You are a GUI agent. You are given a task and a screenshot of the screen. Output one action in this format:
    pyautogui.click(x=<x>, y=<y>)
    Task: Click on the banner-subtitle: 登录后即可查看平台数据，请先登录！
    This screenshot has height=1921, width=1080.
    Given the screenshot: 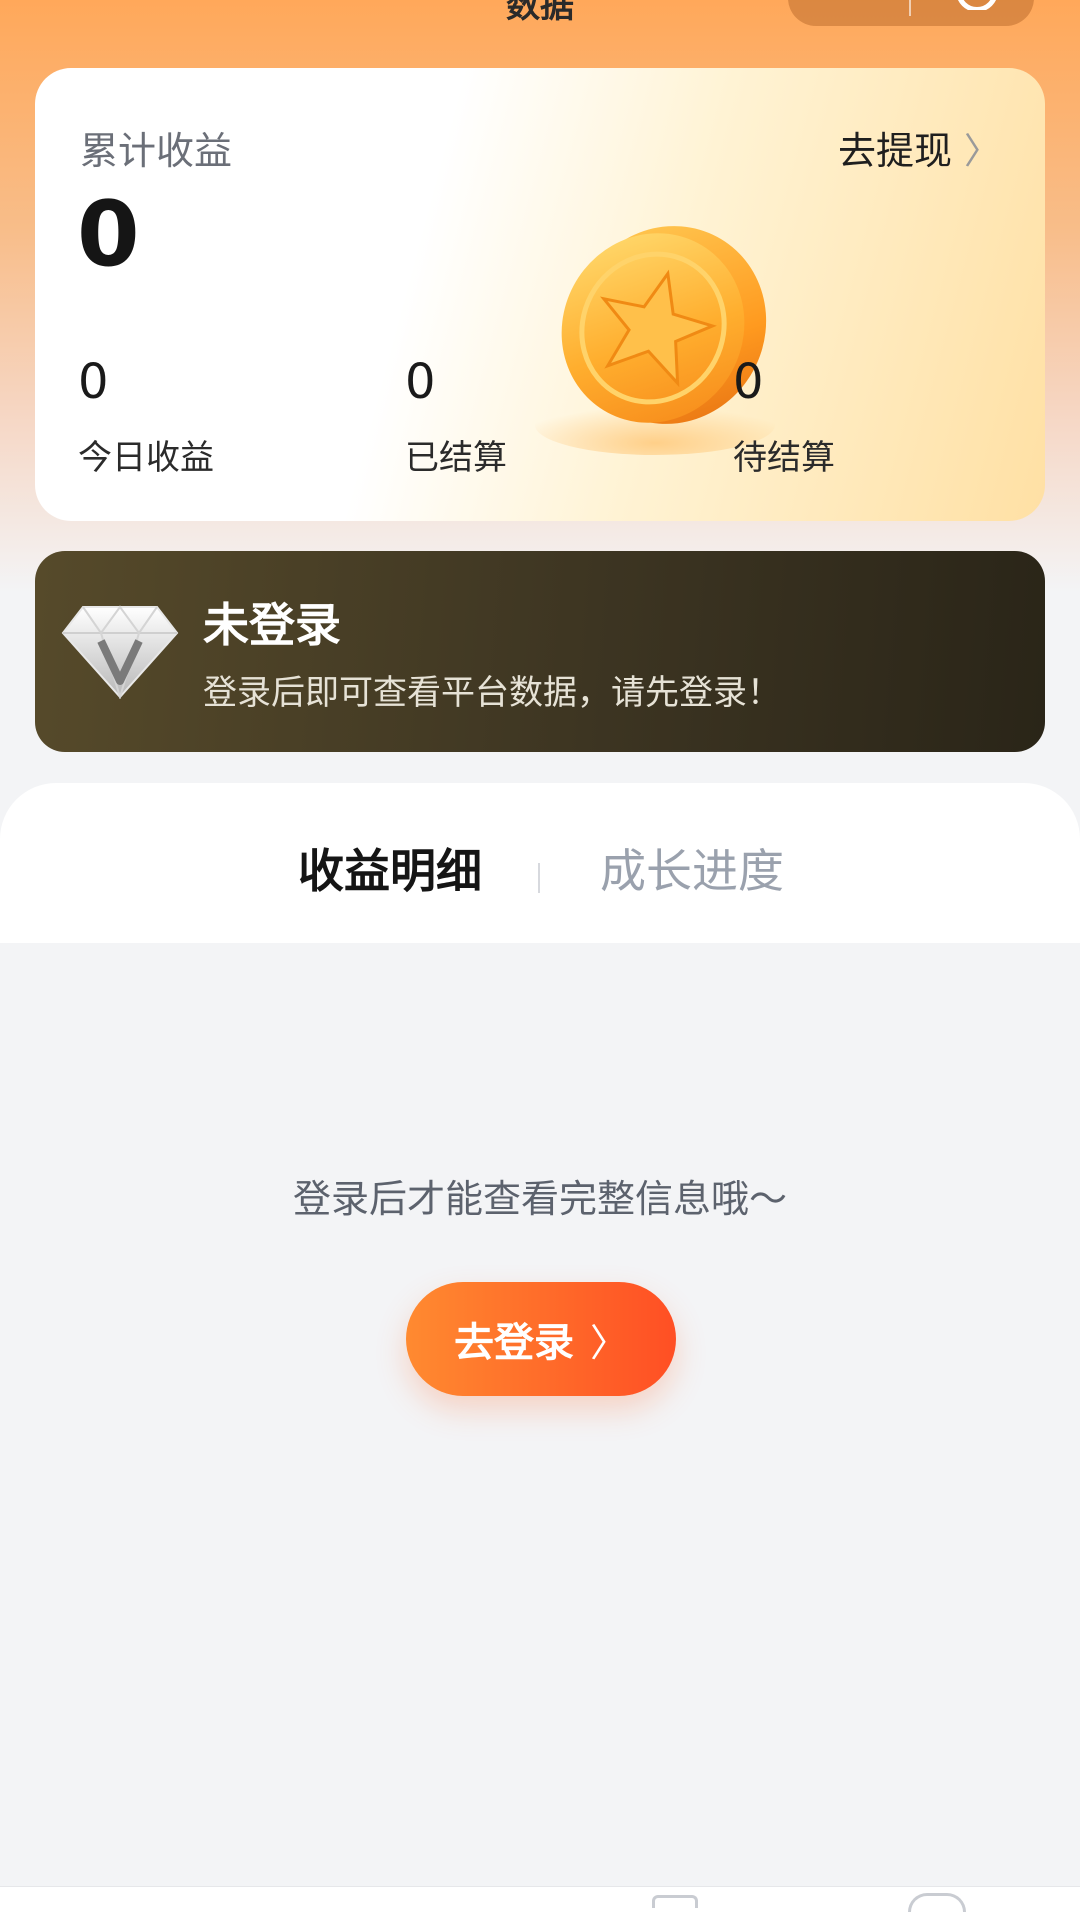 What is the action you would take?
    pyautogui.click(x=492, y=693)
    